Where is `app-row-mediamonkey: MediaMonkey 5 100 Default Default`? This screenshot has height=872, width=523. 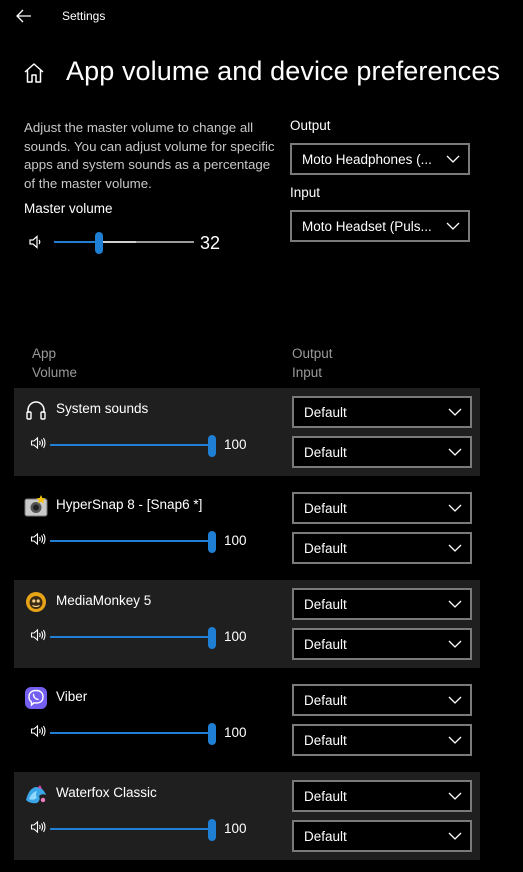 app-row-mediamonkey: MediaMonkey 5 100 Default Default is located at coordinates (247, 624).